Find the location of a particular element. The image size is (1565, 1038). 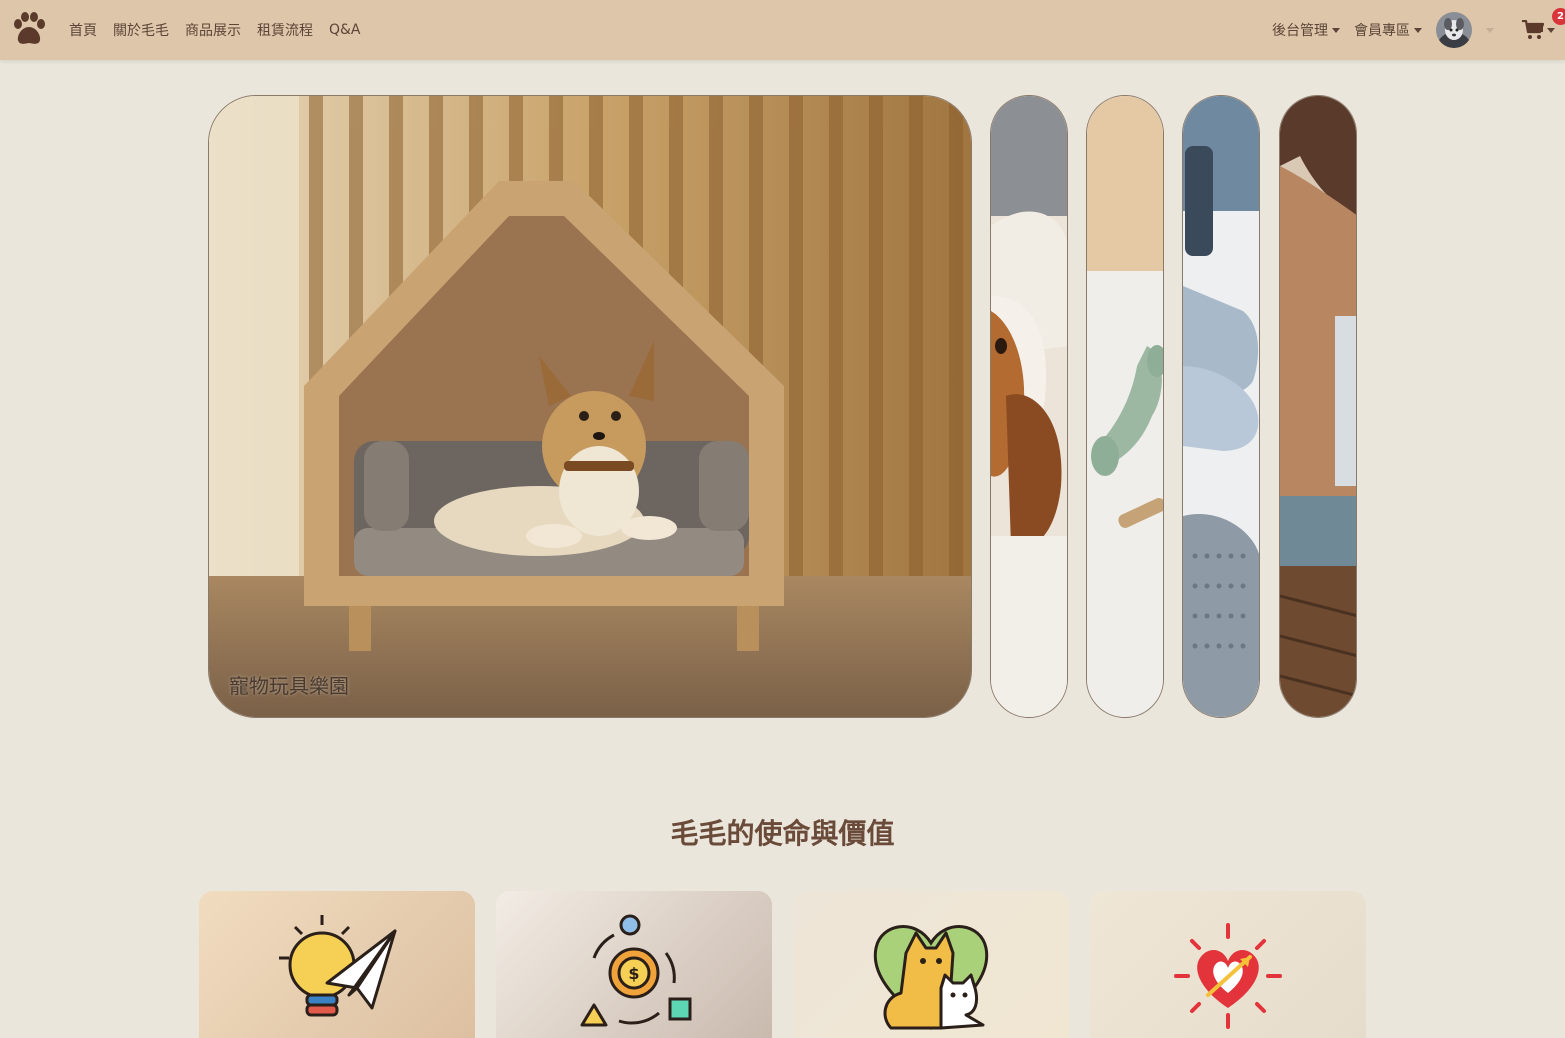

member-dropdown-label: 會員專區 is located at coordinates (1382, 31).